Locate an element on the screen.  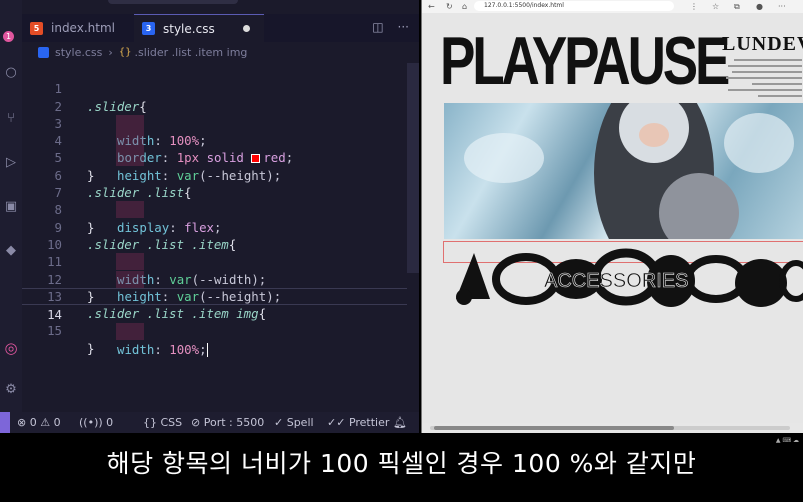
code-line: 8 } is located at coordinates (214, 209).